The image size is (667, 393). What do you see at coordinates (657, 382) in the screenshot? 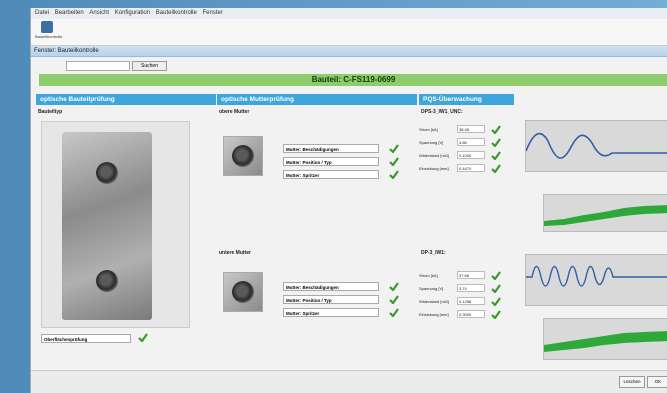
I see `ok-button: OK` at bounding box center [657, 382].